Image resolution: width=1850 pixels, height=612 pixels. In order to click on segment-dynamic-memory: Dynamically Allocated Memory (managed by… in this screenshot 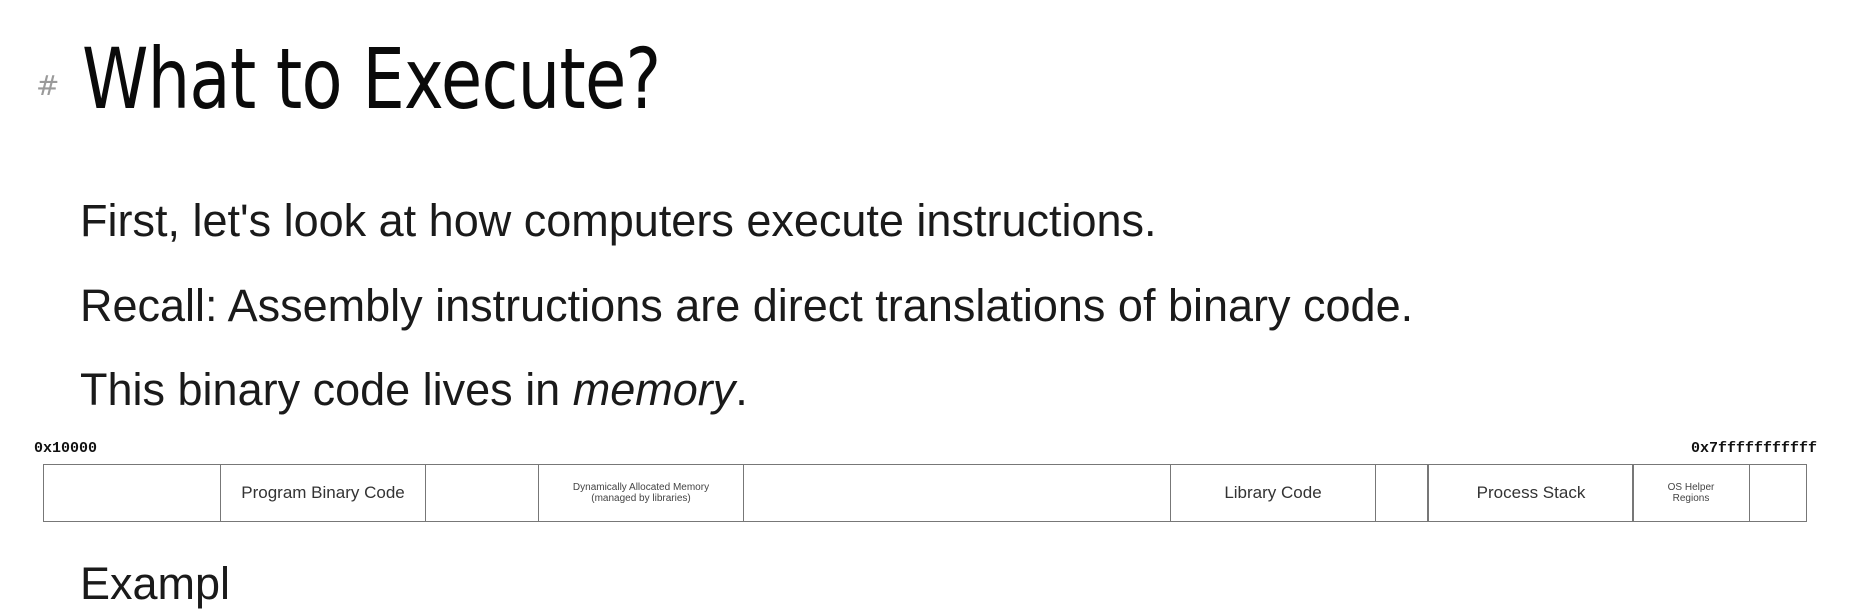, I will do `click(641, 493)`.